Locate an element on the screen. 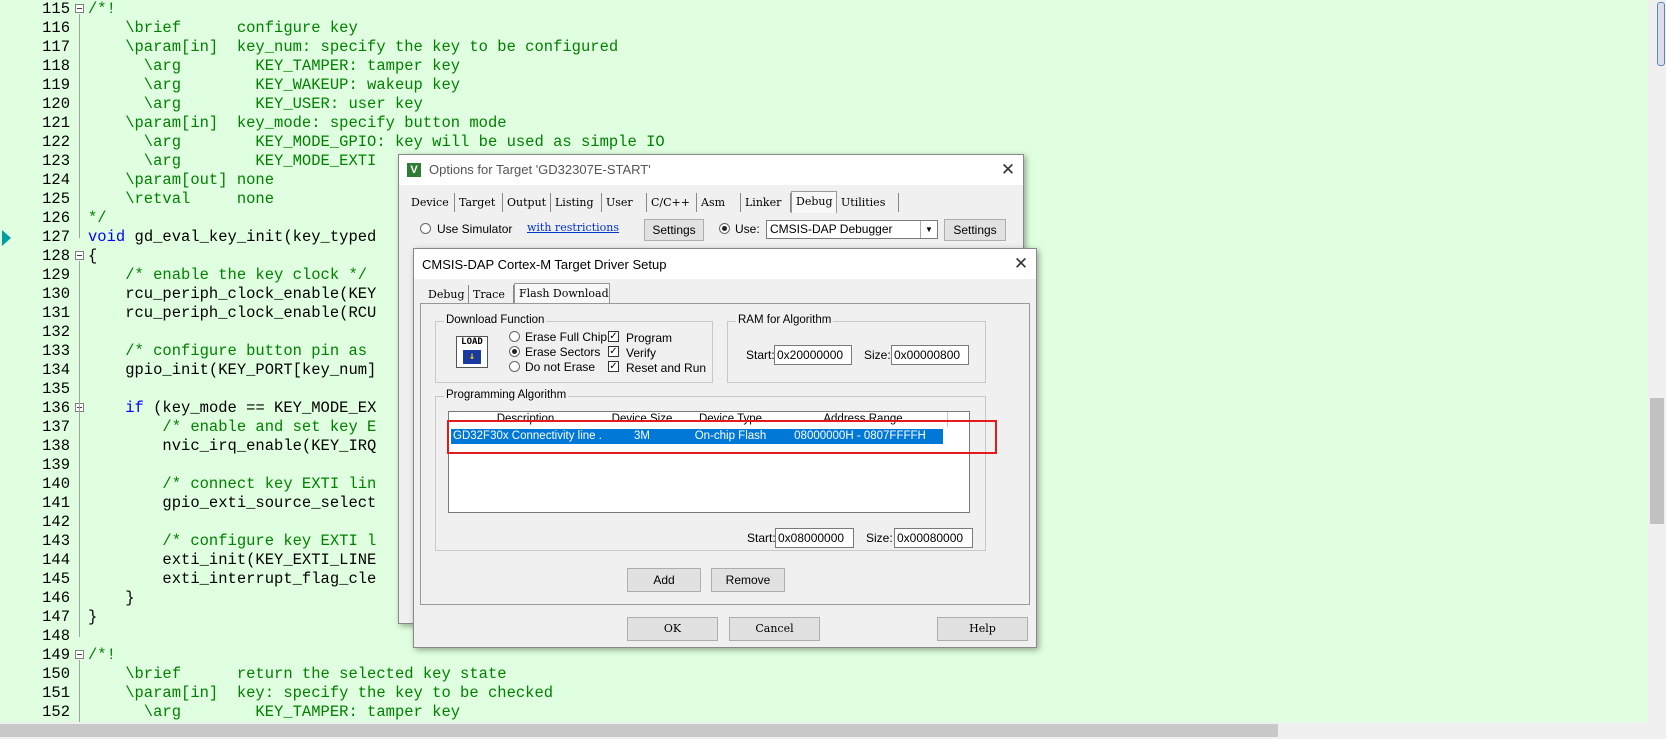 This screenshot has width=1666, height=739. erase-full-chip-radio is located at coordinates (514, 336).